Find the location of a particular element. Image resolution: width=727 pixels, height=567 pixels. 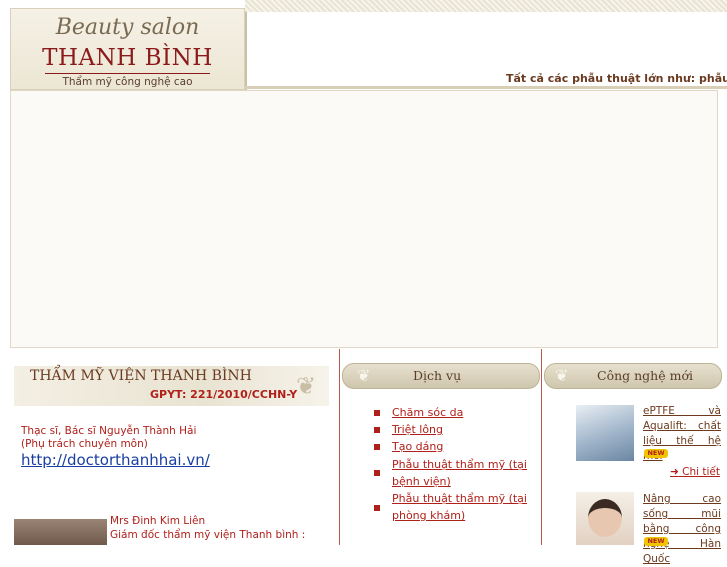

service-link-skin-care: Chăm sóc da is located at coordinates (462, 412).